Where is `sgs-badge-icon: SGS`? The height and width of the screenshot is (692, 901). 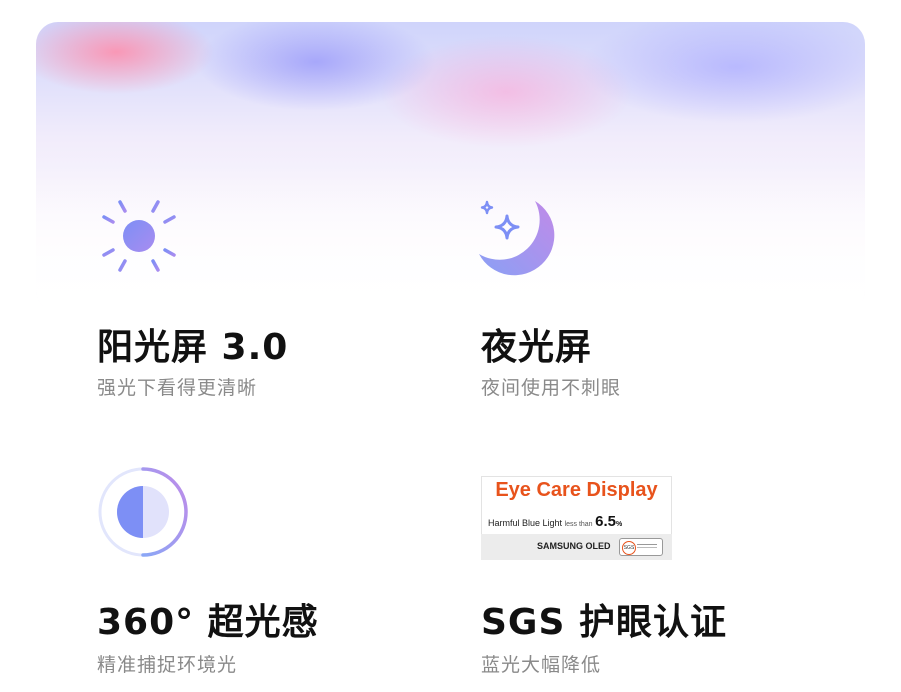 sgs-badge-icon: SGS is located at coordinates (641, 547).